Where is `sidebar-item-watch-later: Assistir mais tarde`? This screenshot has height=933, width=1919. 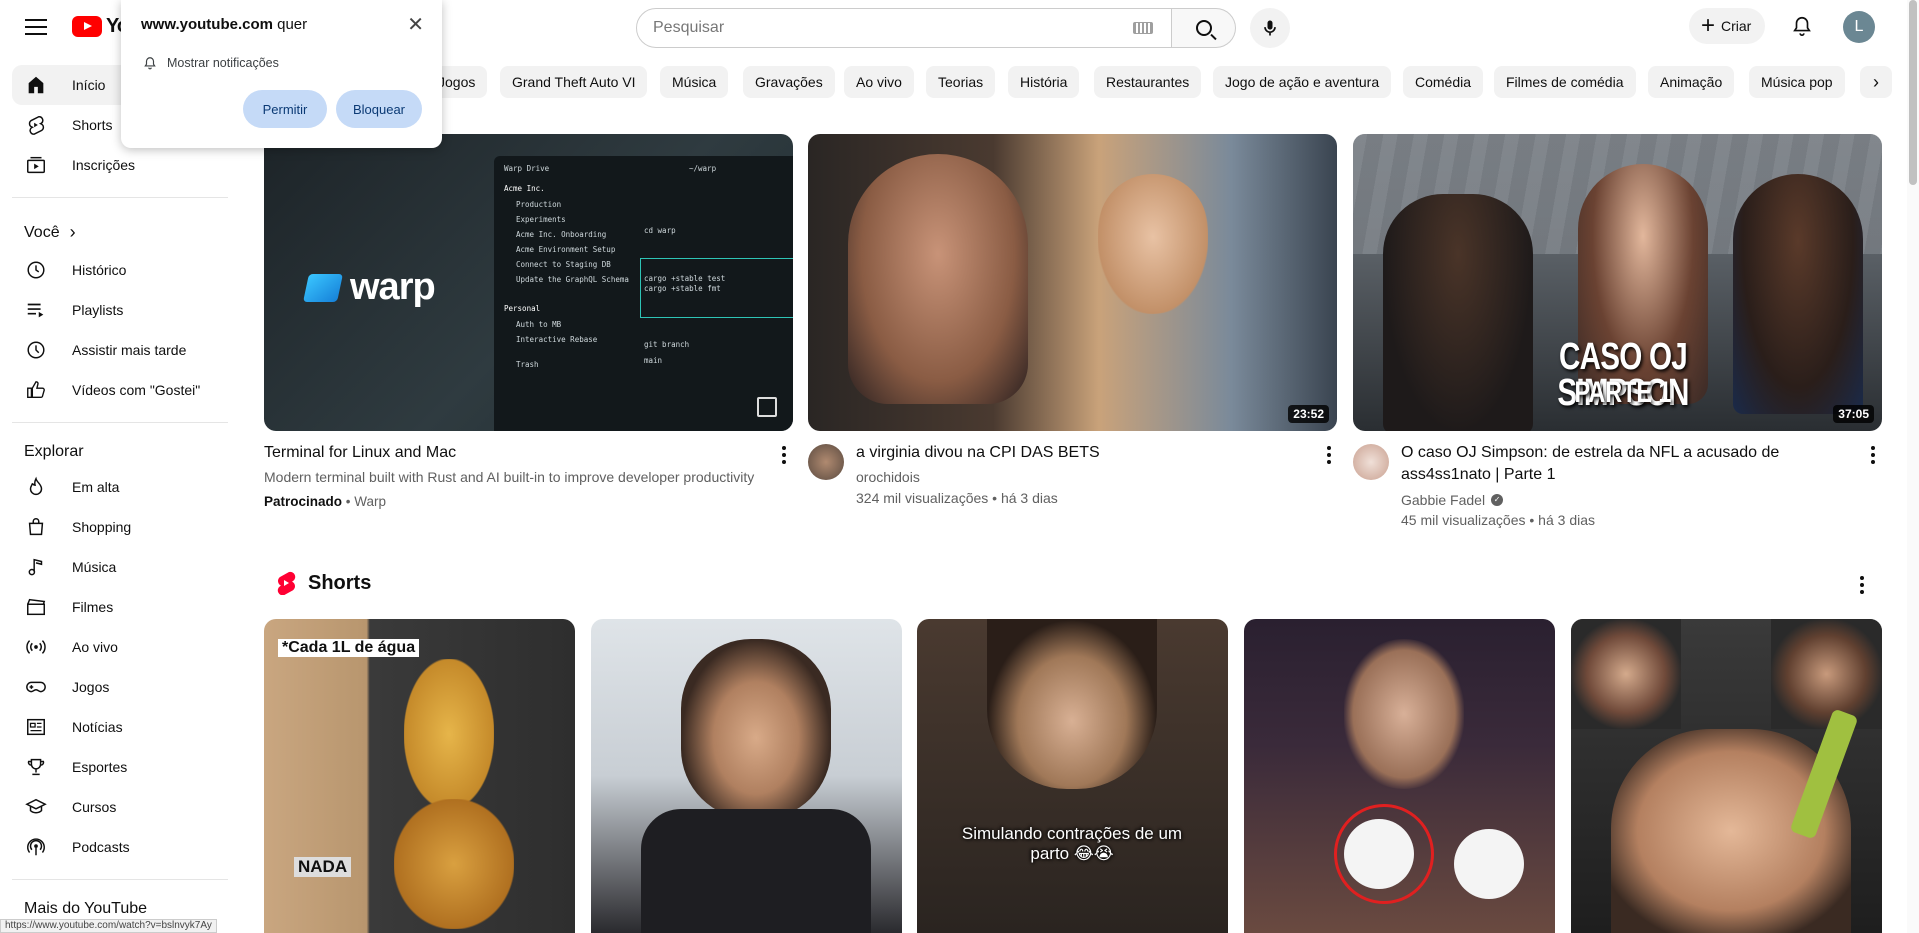 sidebar-item-watch-later: Assistir mais tarde is located at coordinates (120, 350).